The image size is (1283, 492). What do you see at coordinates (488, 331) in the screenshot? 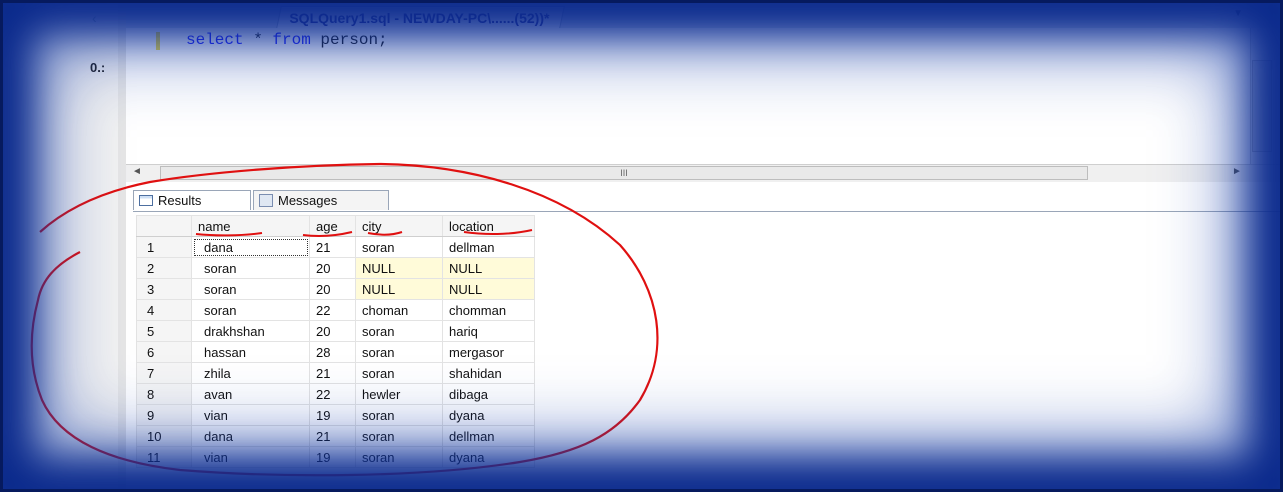
I see `cell-location: hariq` at bounding box center [488, 331].